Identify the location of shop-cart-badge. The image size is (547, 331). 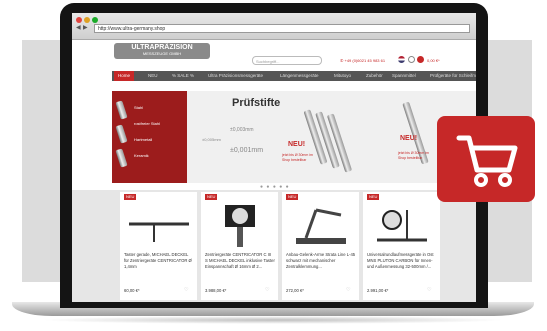
(486, 159).